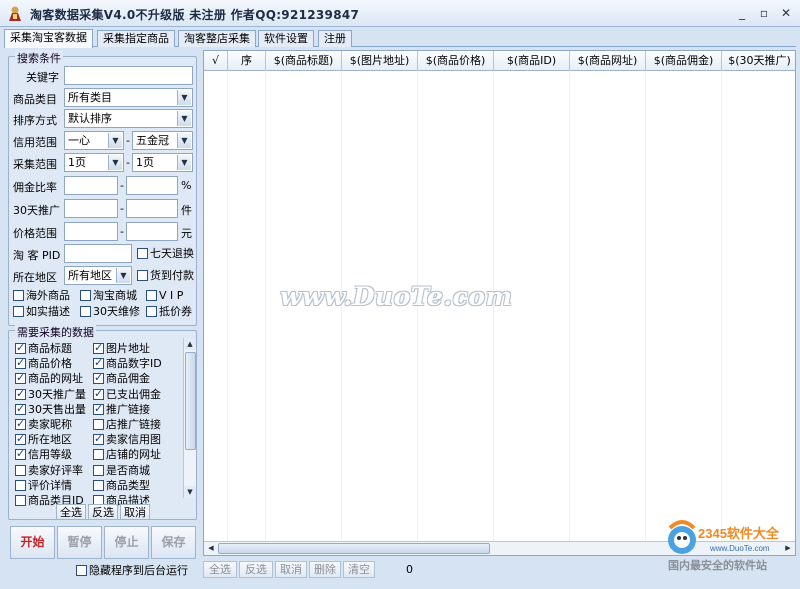 Image resolution: width=800 pixels, height=589 pixels. What do you see at coordinates (128, 97) in the screenshot?
I see `category-select: 所有类目 ▼` at bounding box center [128, 97].